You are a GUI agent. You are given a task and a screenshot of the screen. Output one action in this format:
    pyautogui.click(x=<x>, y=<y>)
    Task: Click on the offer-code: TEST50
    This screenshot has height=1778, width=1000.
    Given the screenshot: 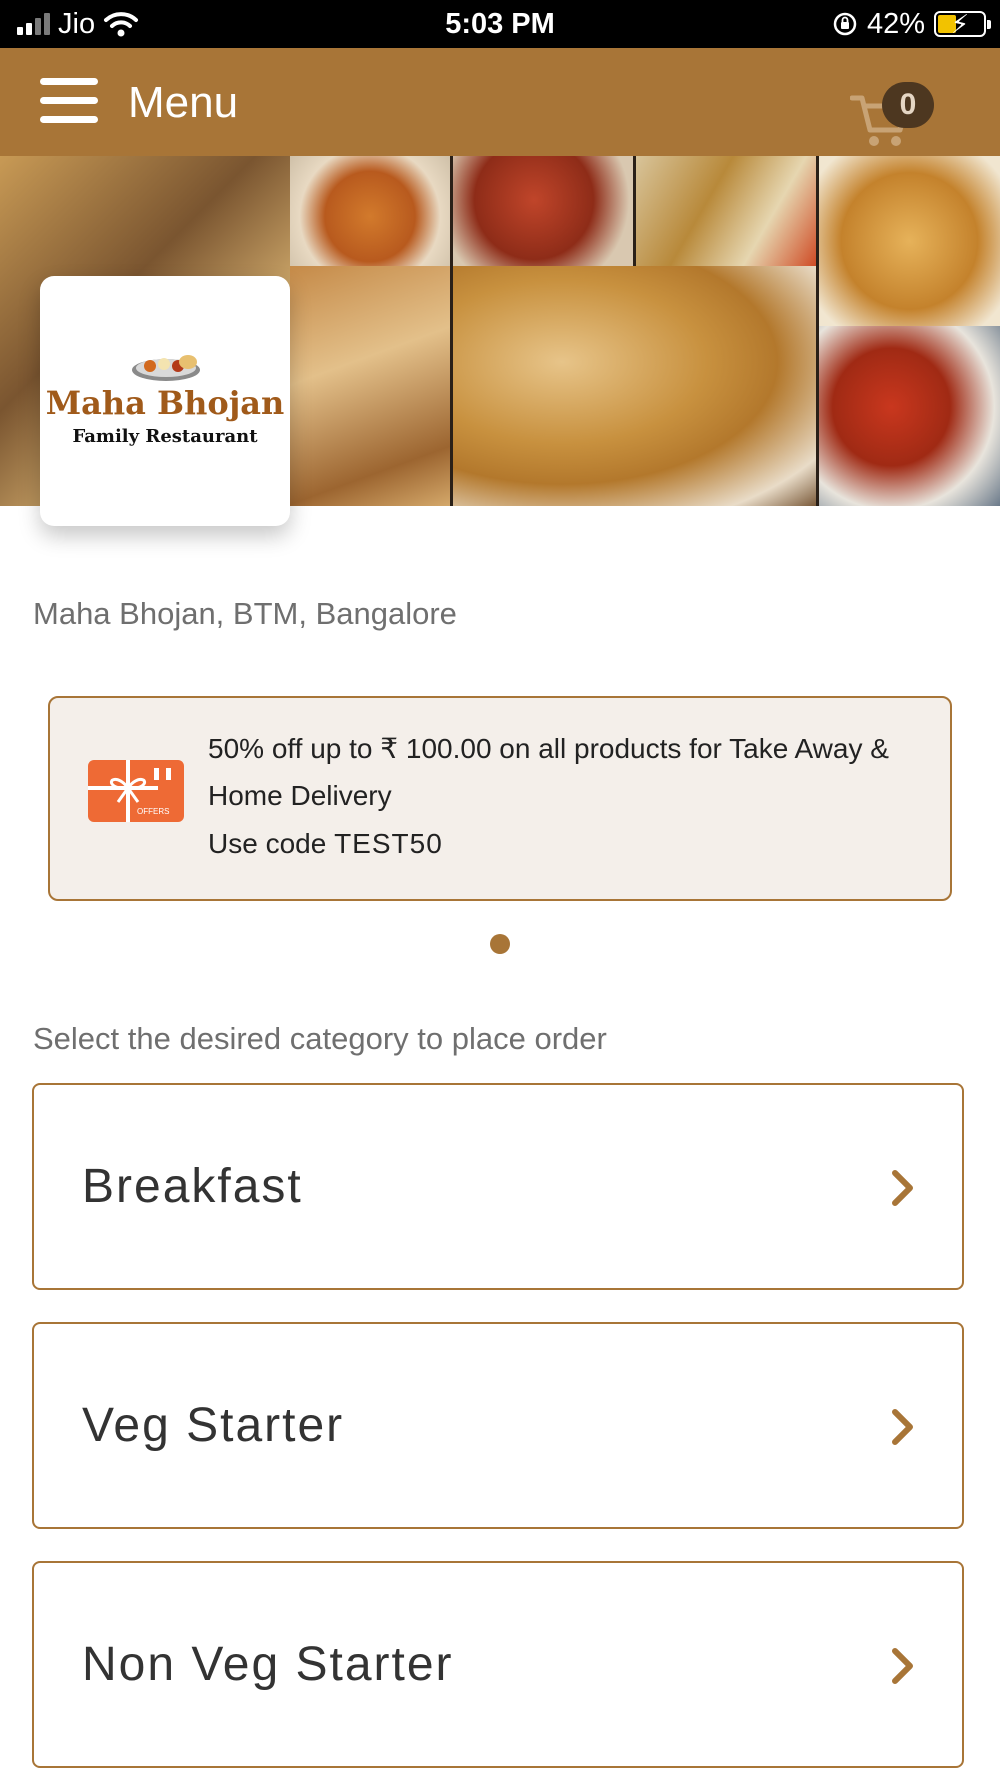 What is the action you would take?
    pyautogui.click(x=388, y=843)
    